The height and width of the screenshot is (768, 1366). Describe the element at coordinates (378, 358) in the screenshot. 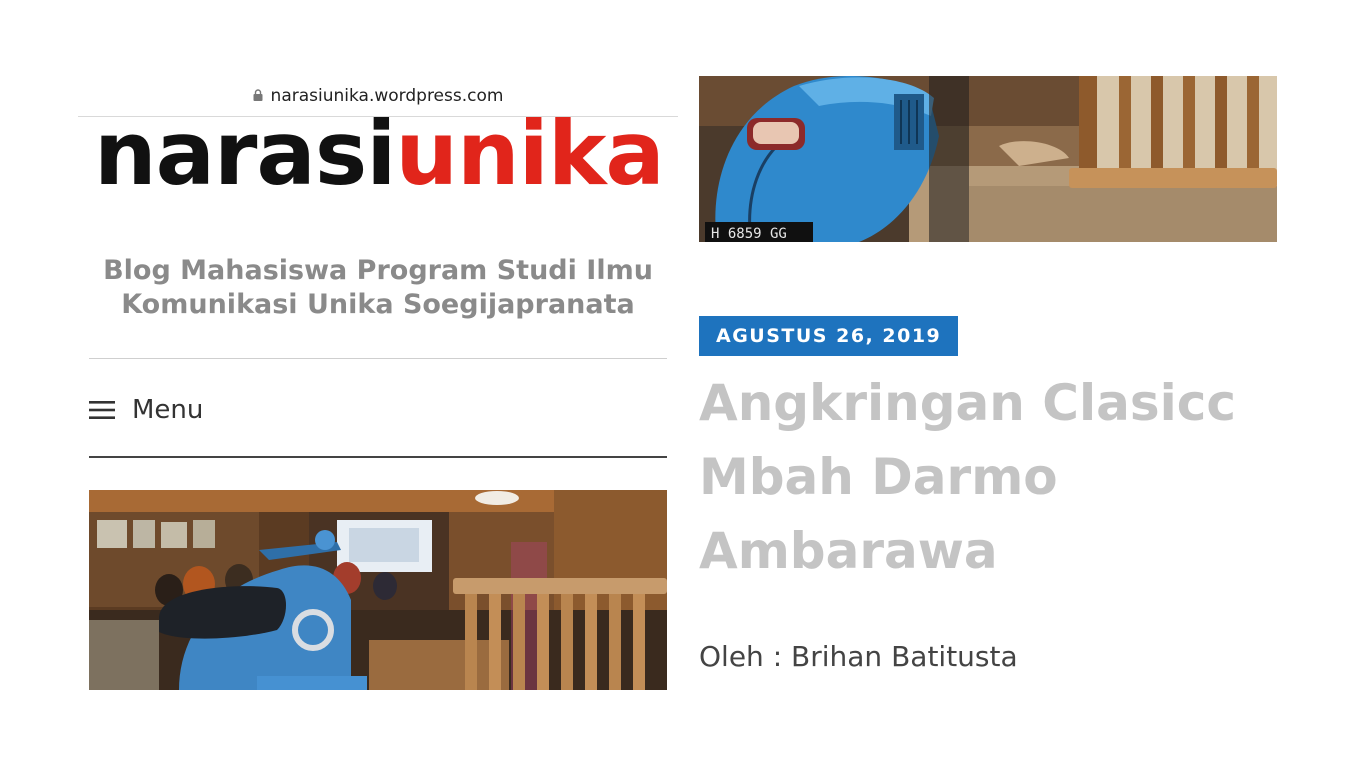

I see `divider` at that location.